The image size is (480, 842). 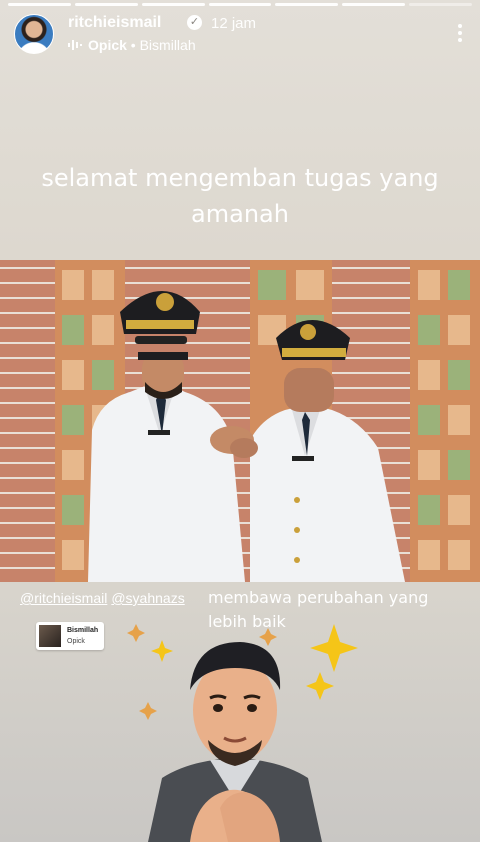 What do you see at coordinates (445, 421) in the screenshot?
I see `breeze-block-wall-right` at bounding box center [445, 421].